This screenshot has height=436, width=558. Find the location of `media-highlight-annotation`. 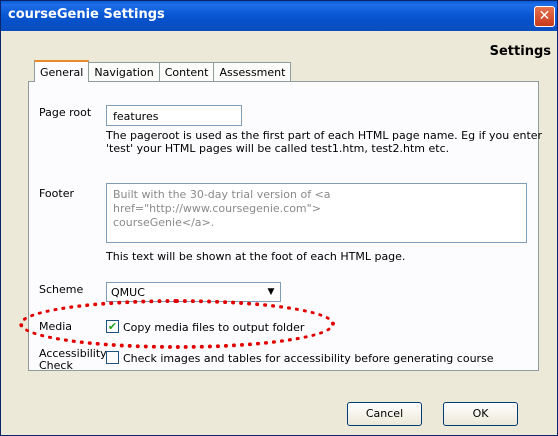

media-highlight-annotation is located at coordinates (177, 324).